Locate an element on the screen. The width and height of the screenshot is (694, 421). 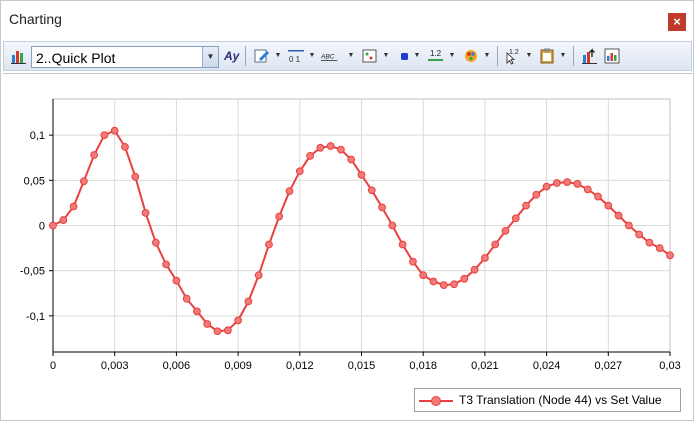
cursor-value-icon: 1.2 is located at coordinates (513, 56).